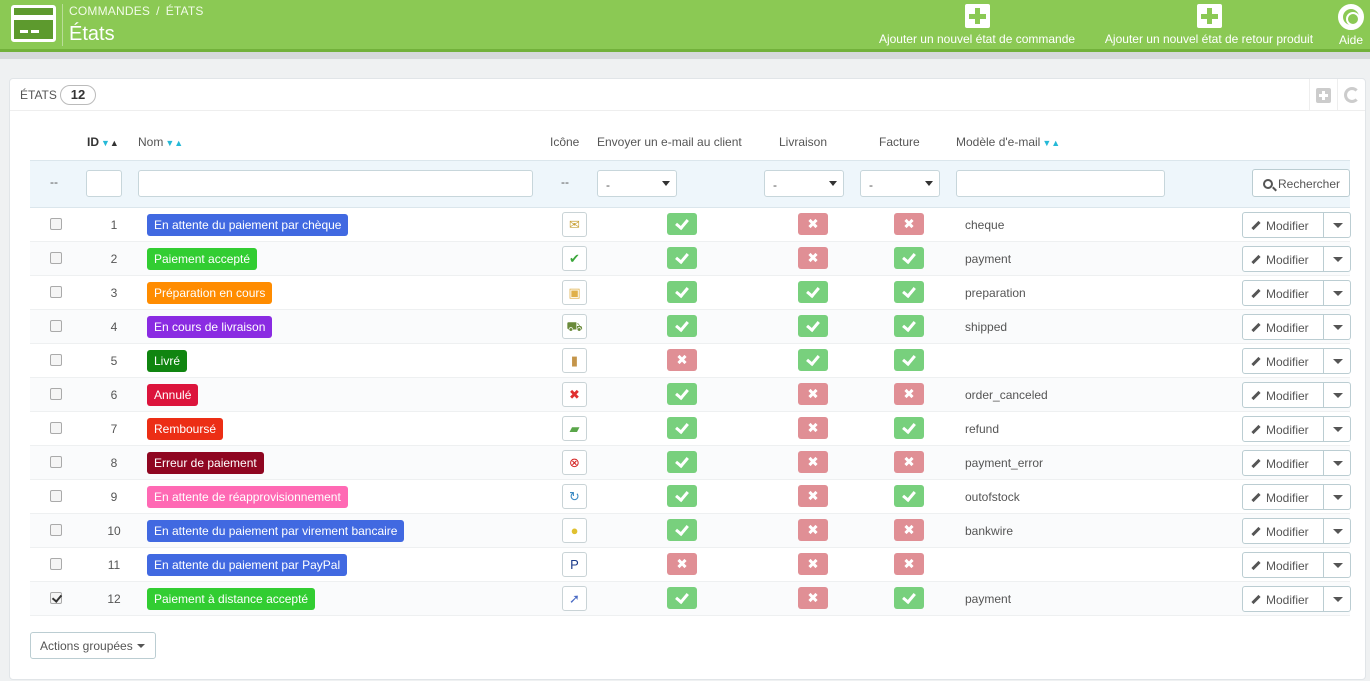 This screenshot has height=681, width=1370. I want to click on breadcrumb-states: ÉTATS, so click(185, 11).